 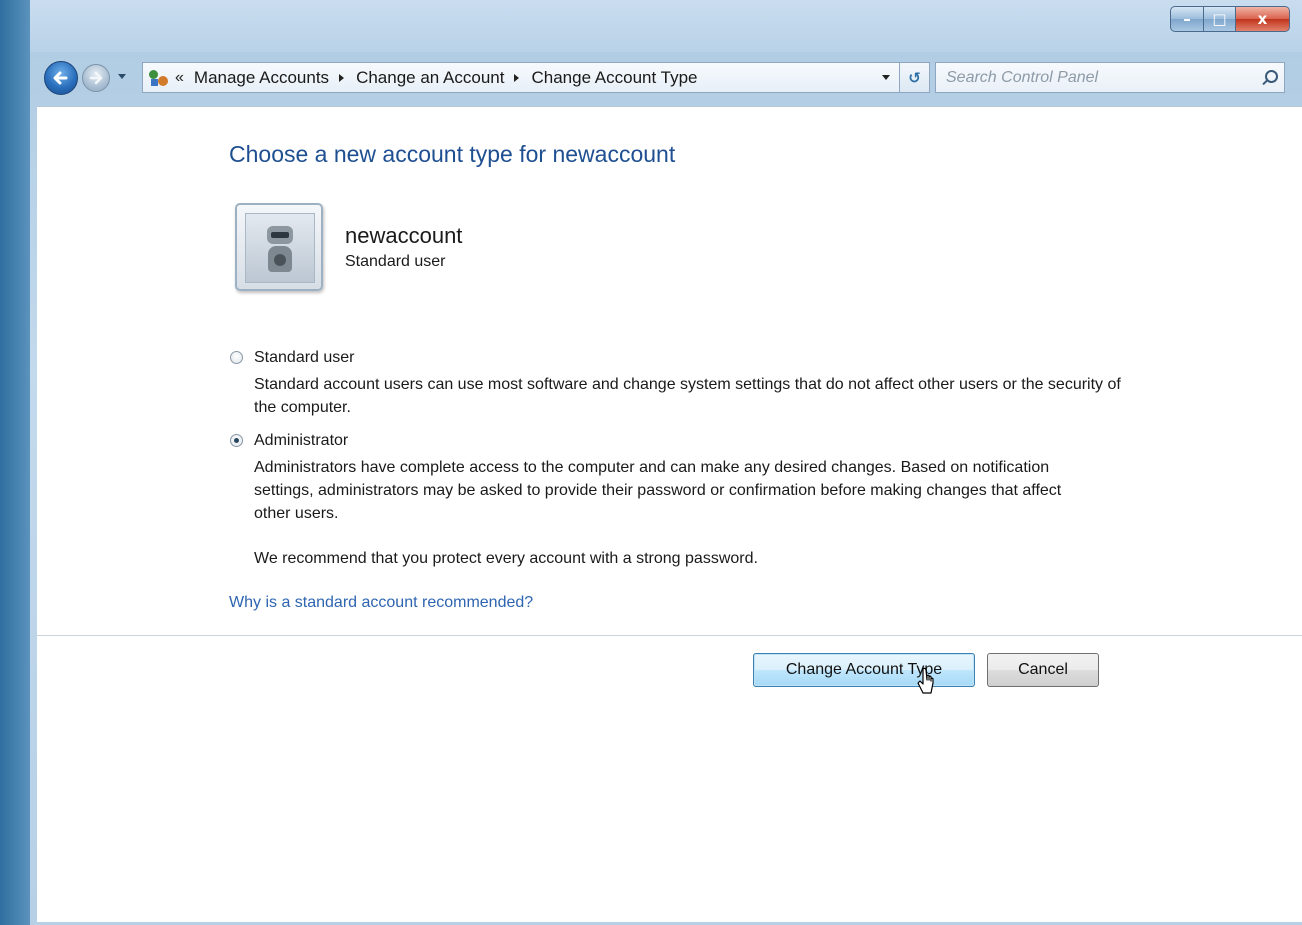 I want to click on refresh-icon: ↺, so click(x=914, y=77).